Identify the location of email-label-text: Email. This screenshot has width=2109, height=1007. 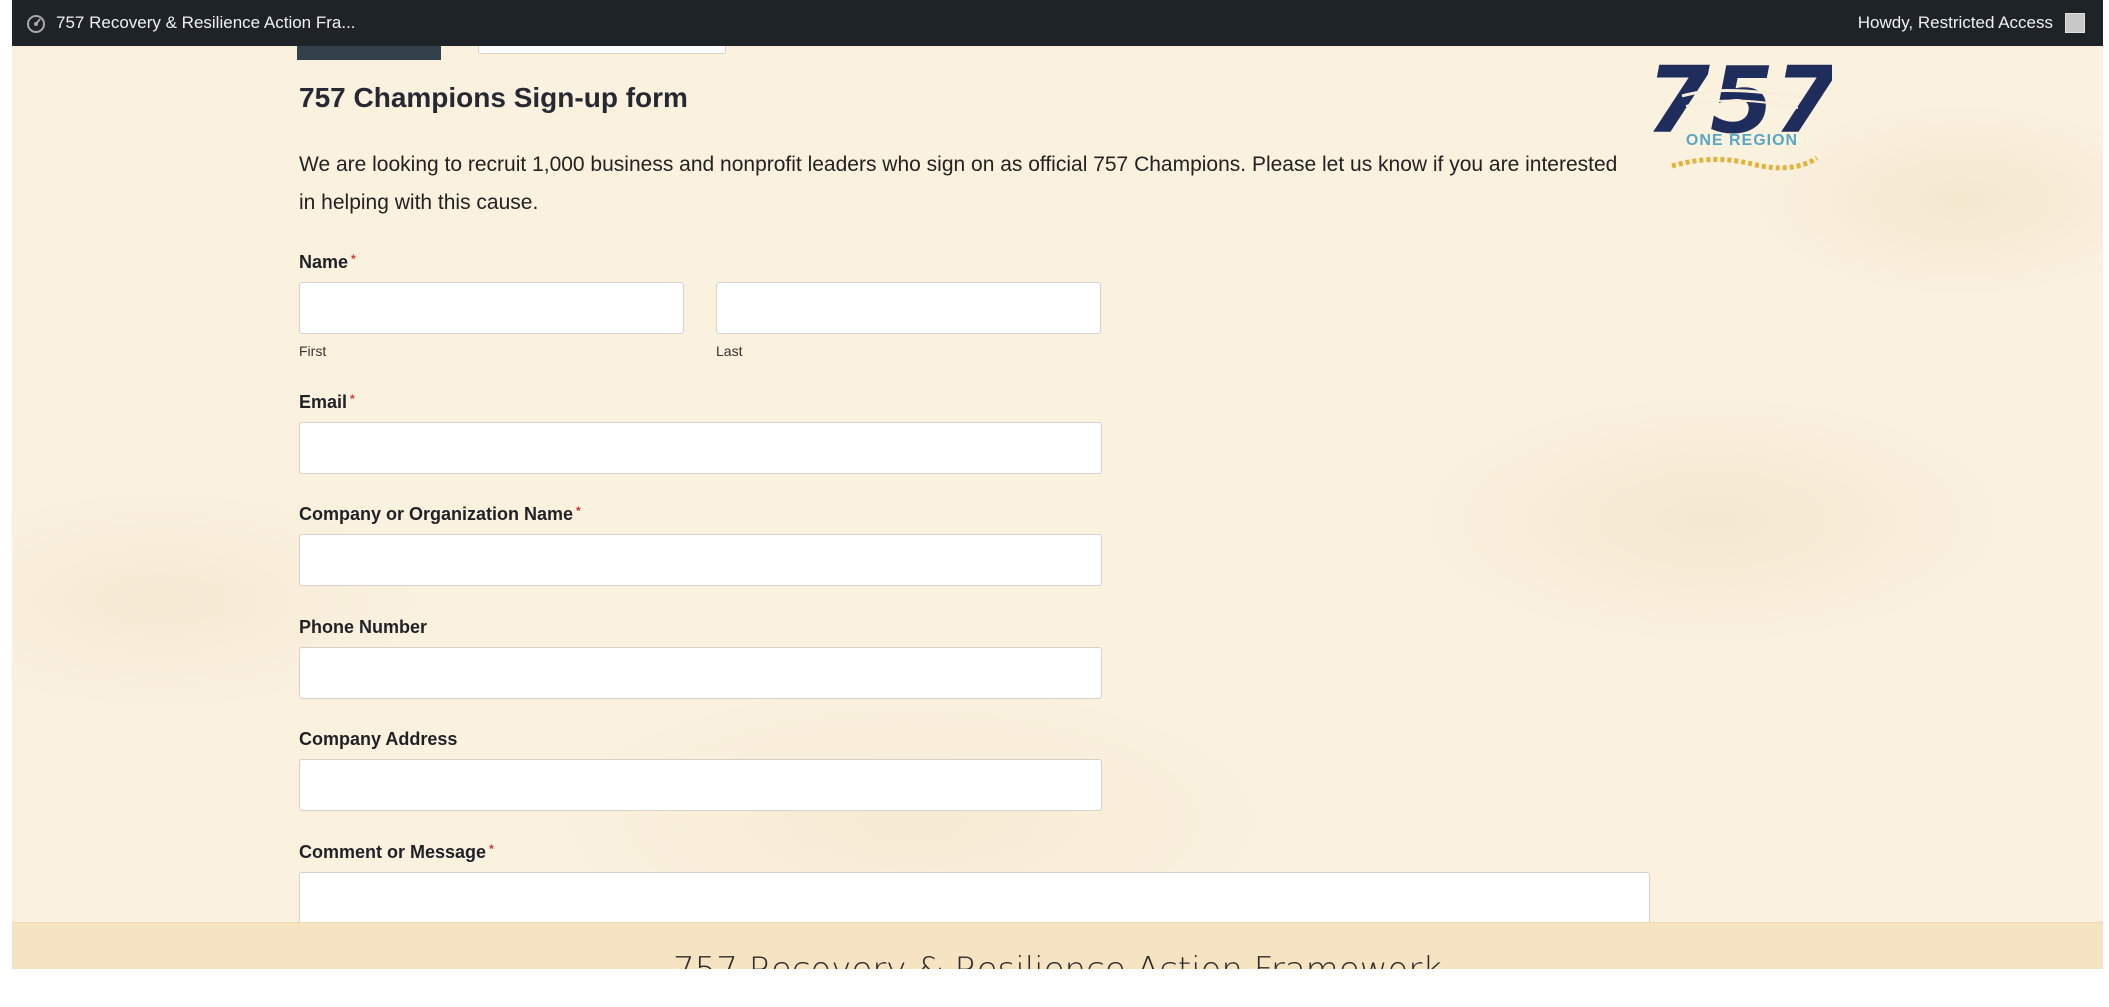
(323, 402).